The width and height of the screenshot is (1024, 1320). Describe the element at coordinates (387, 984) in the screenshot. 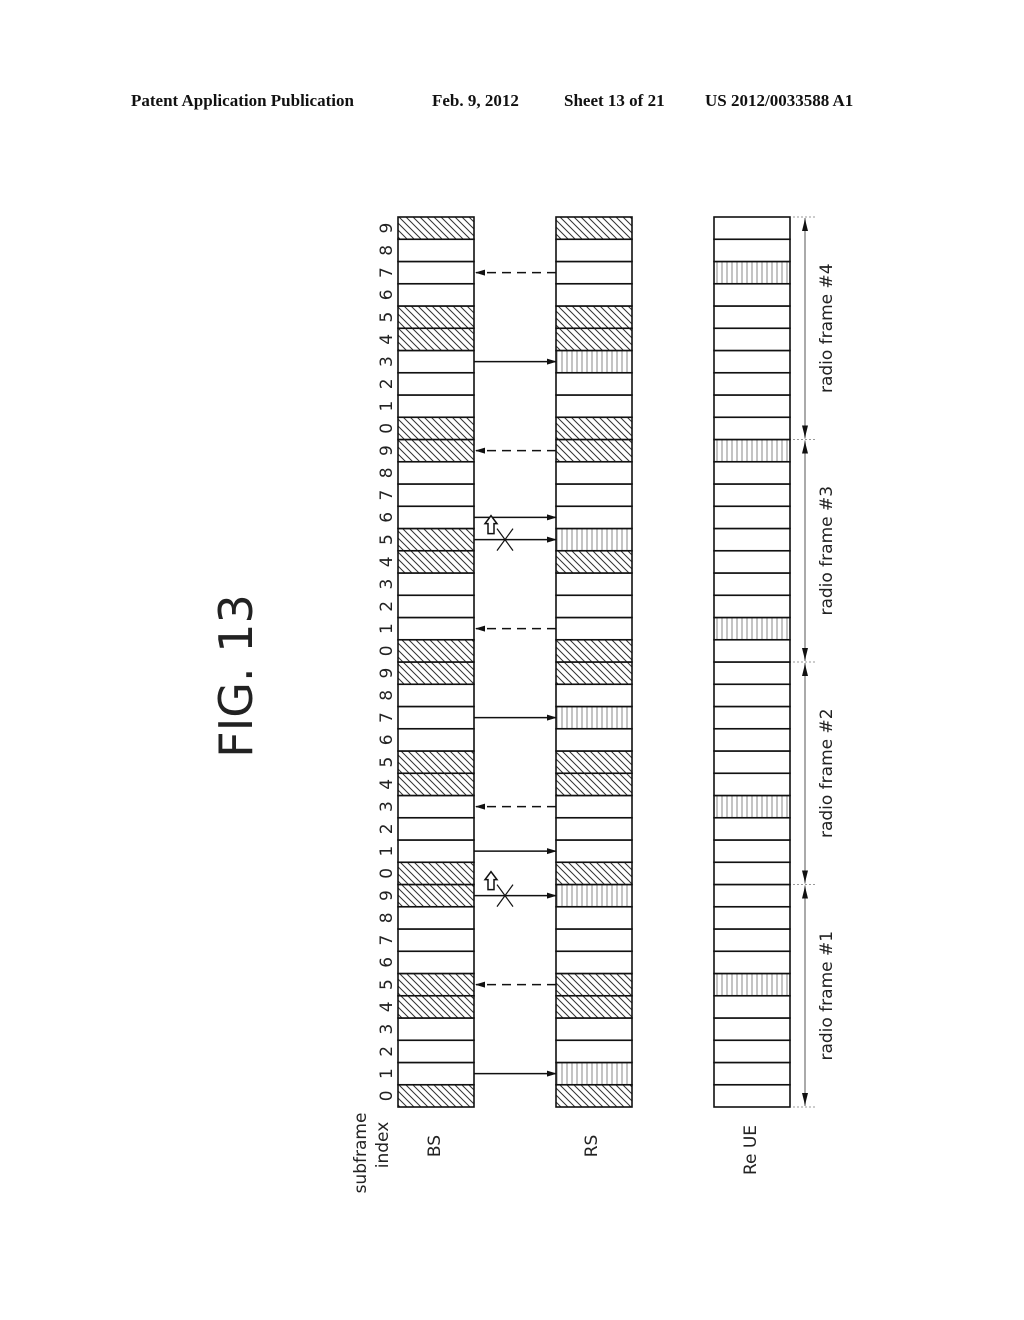

I see `subframe-index-label: 5` at that location.